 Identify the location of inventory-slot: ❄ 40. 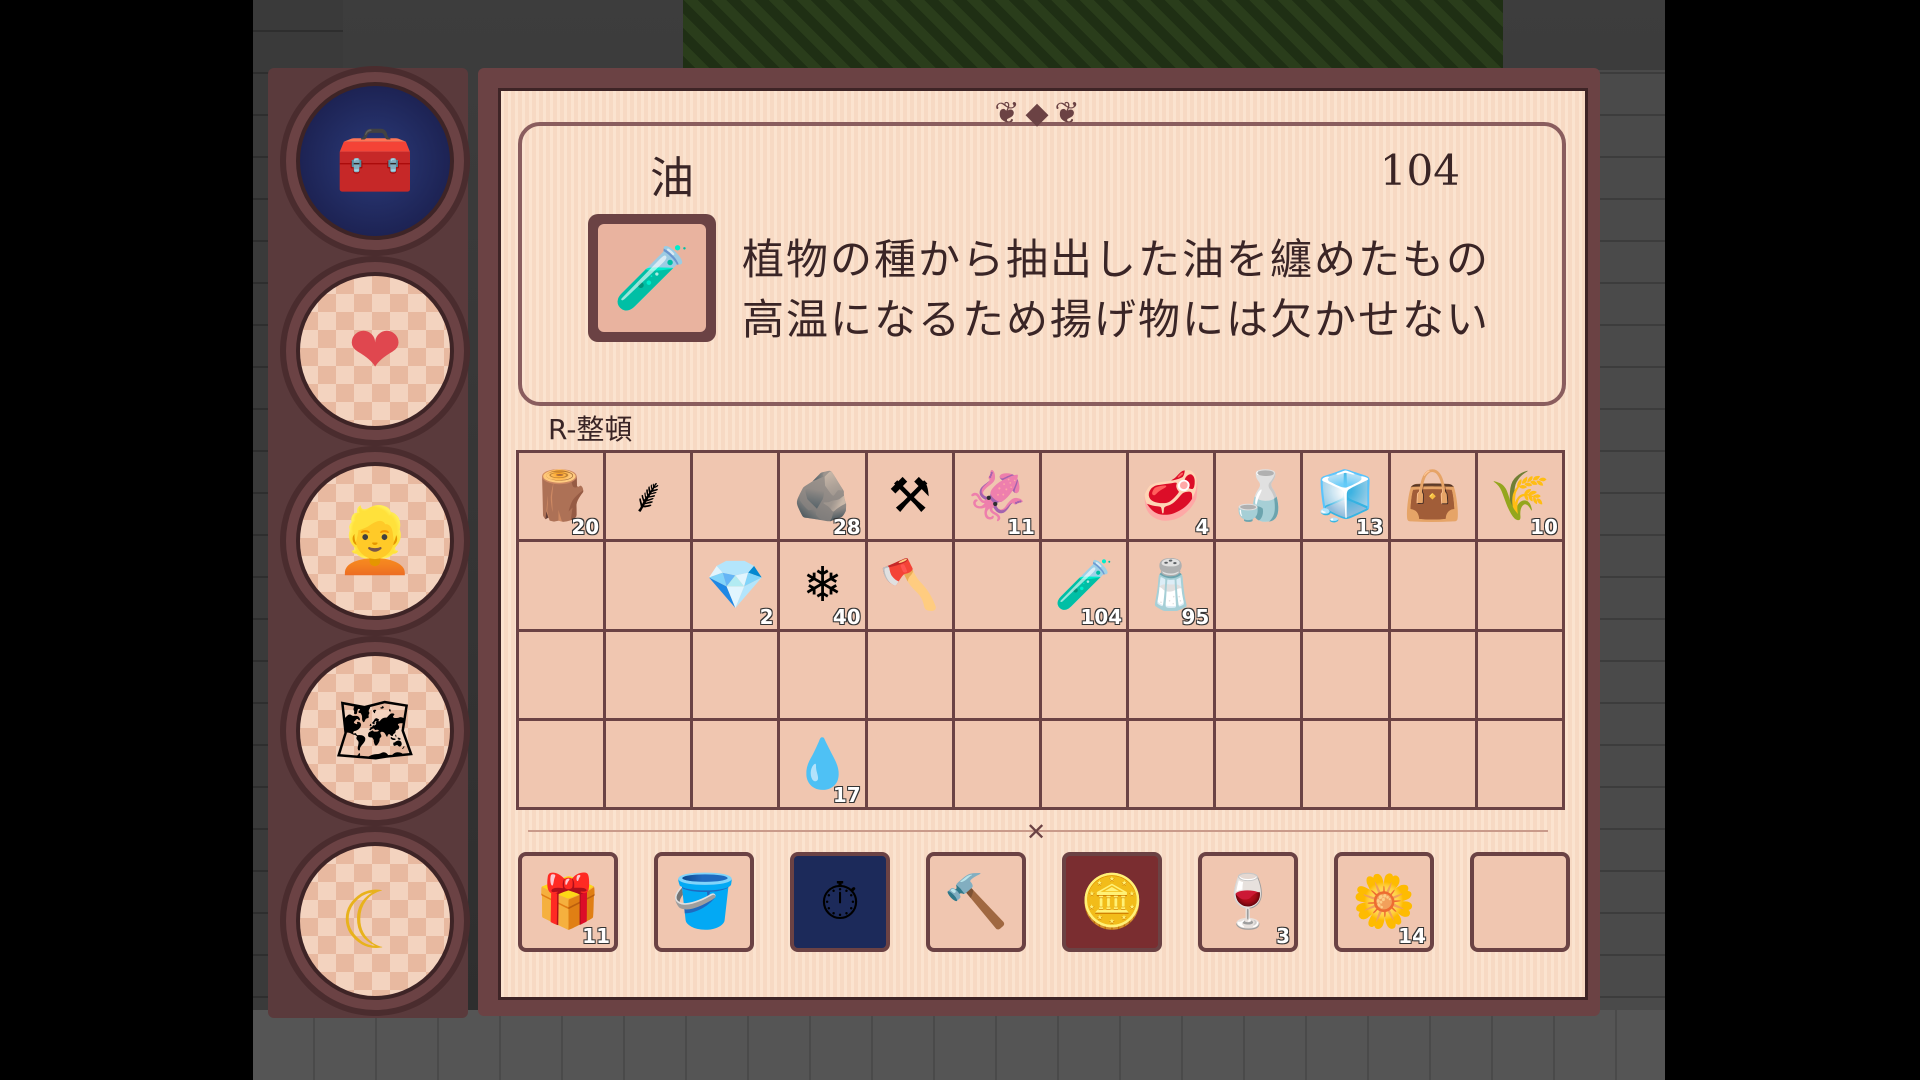
(822, 585).